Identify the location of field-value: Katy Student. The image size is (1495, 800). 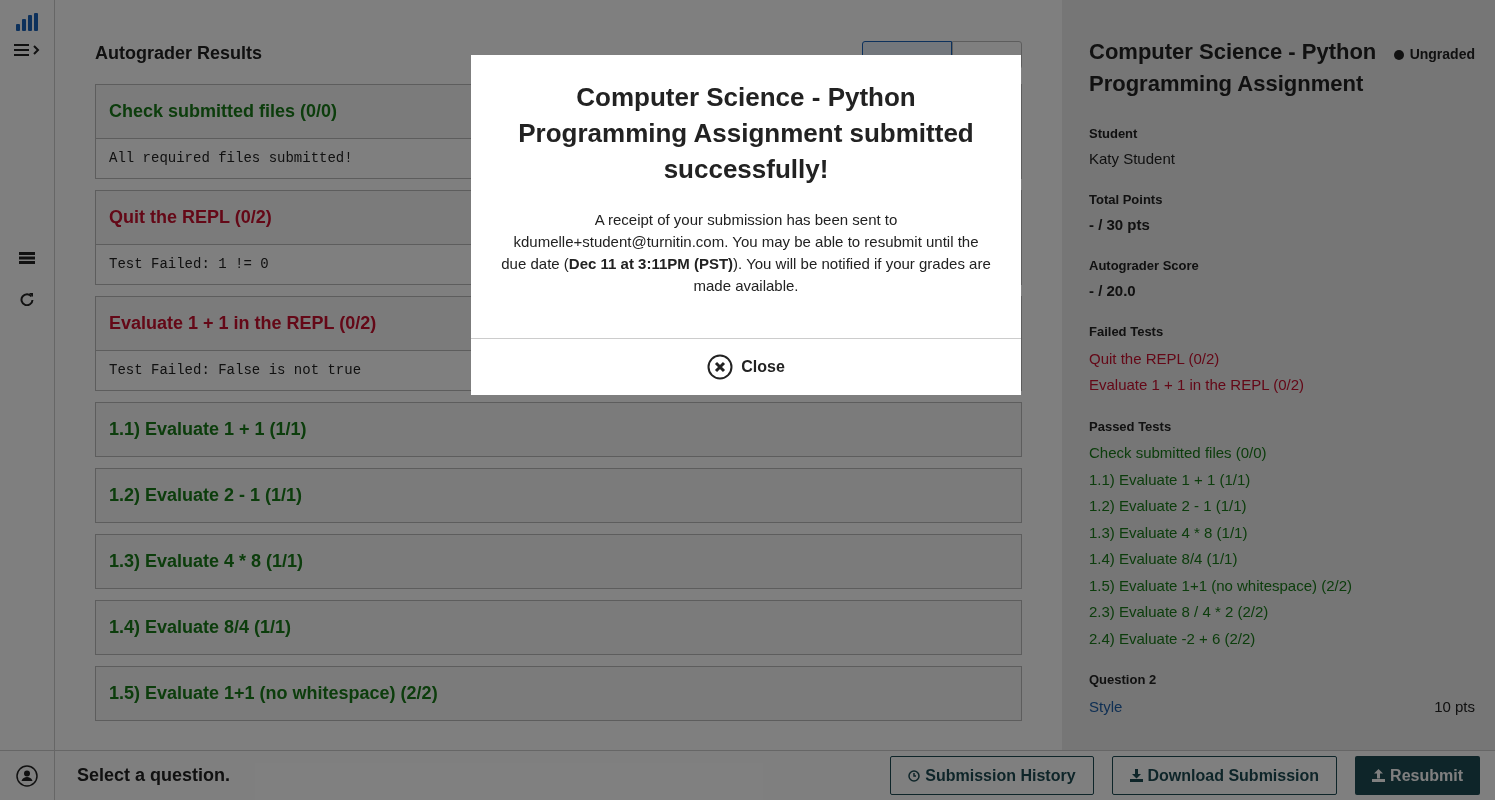
(1132, 158).